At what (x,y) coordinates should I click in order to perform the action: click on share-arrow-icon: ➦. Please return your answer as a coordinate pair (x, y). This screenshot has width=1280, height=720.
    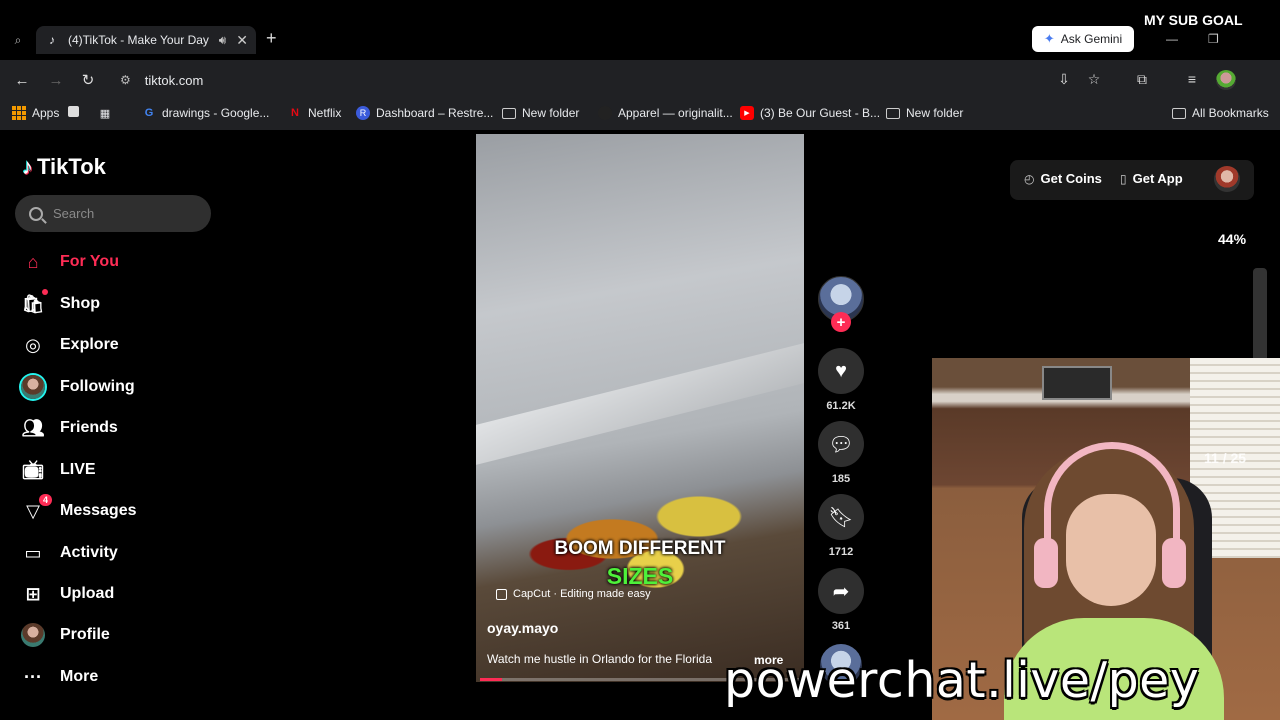
    Looking at the image, I should click on (841, 591).